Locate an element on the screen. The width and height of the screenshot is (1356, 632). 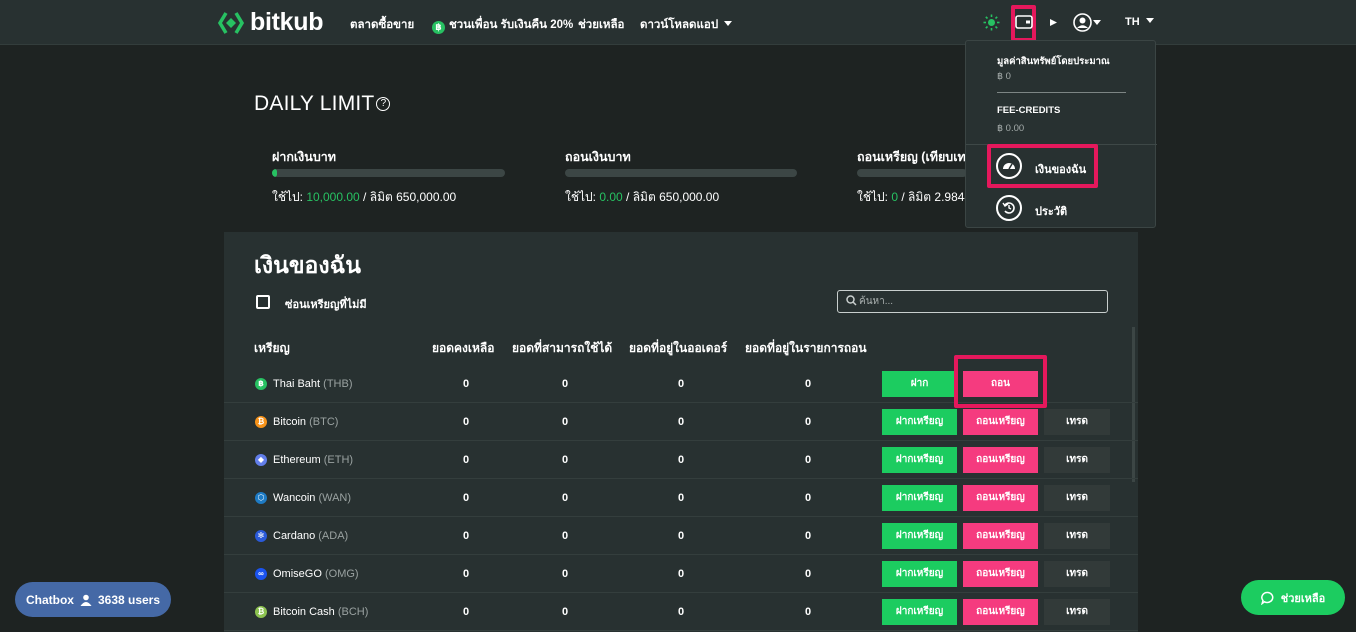
nav-market: ตลาดซื้อขาย is located at coordinates (382, 25).